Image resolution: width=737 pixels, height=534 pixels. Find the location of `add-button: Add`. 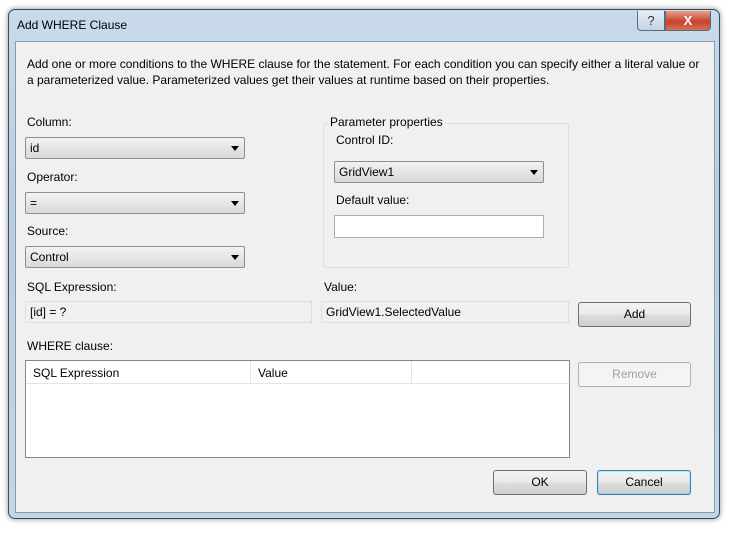

add-button: Add is located at coordinates (634, 314).